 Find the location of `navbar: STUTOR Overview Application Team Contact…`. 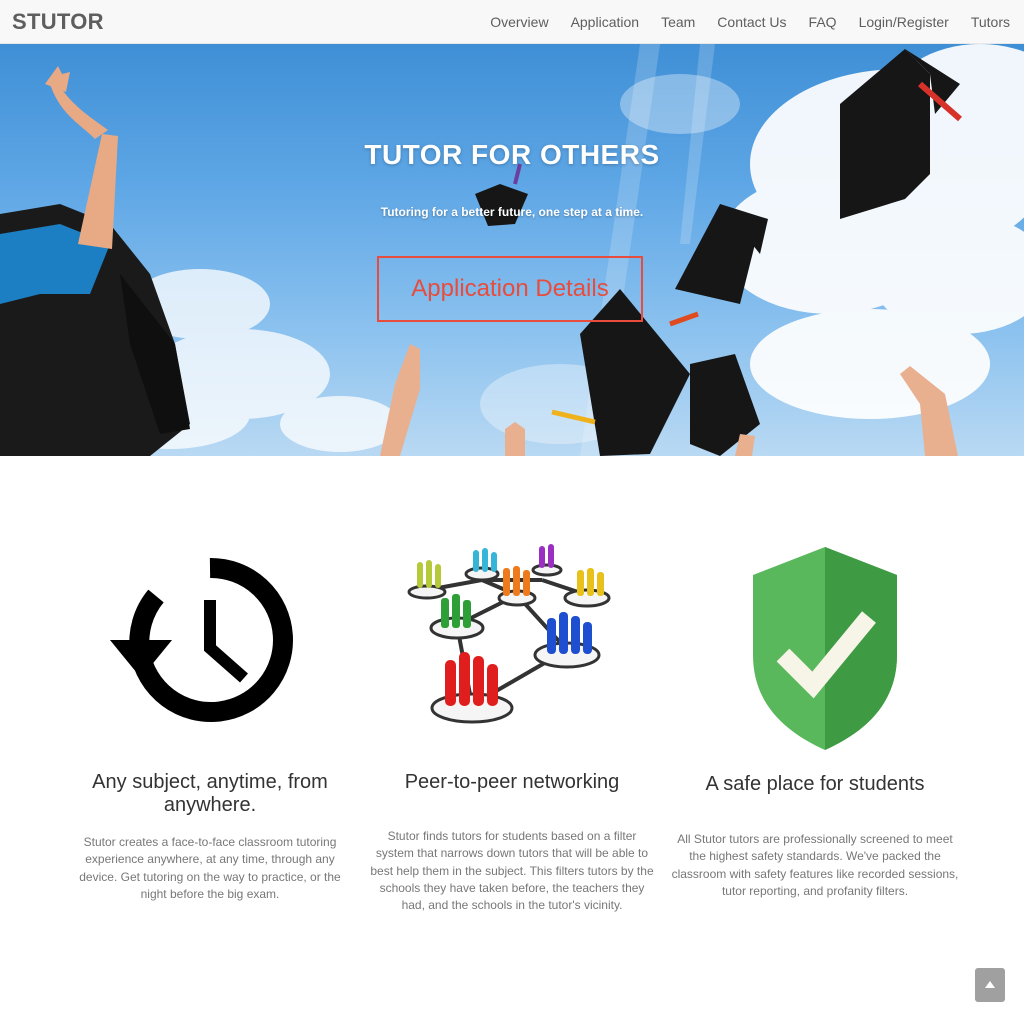

navbar: STUTOR Overview Application Team Contact… is located at coordinates (512, 22).